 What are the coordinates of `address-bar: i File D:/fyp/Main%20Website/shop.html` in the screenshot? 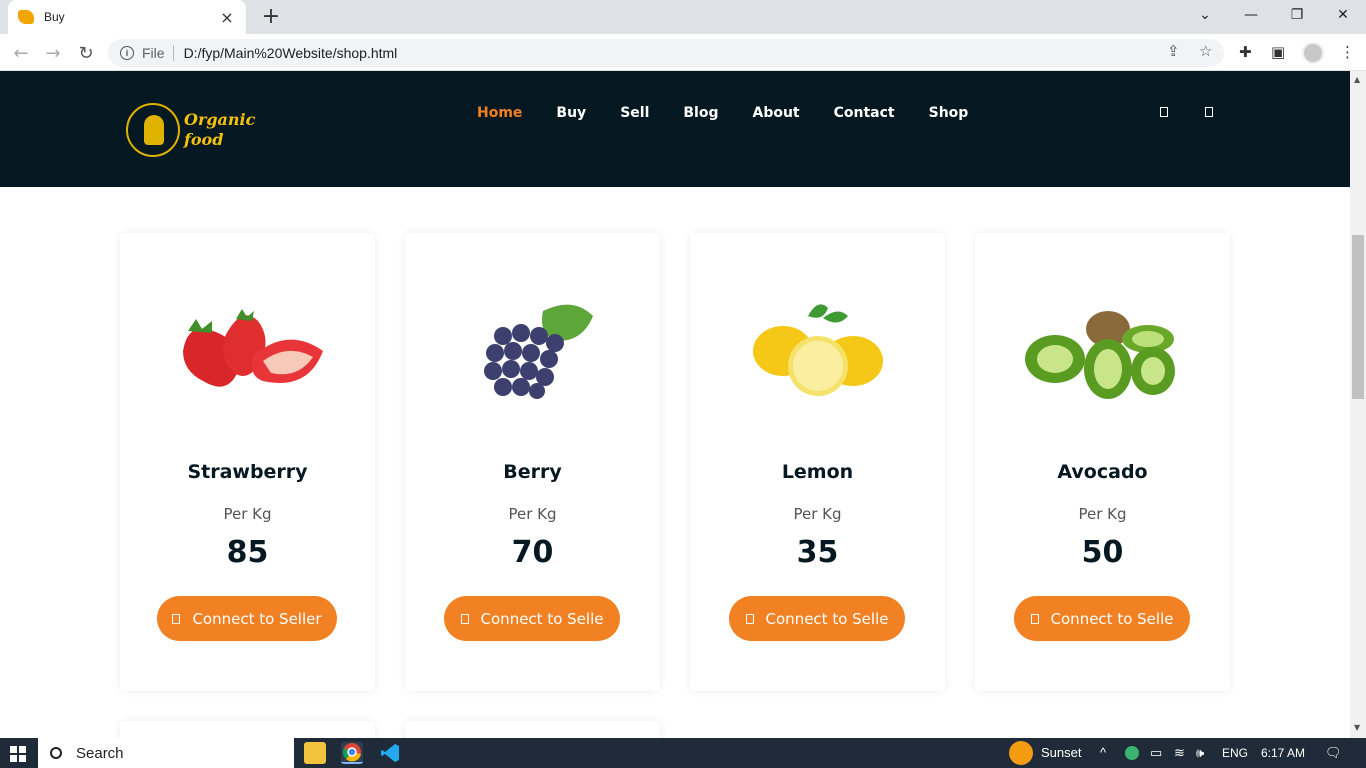 It's located at (666, 53).